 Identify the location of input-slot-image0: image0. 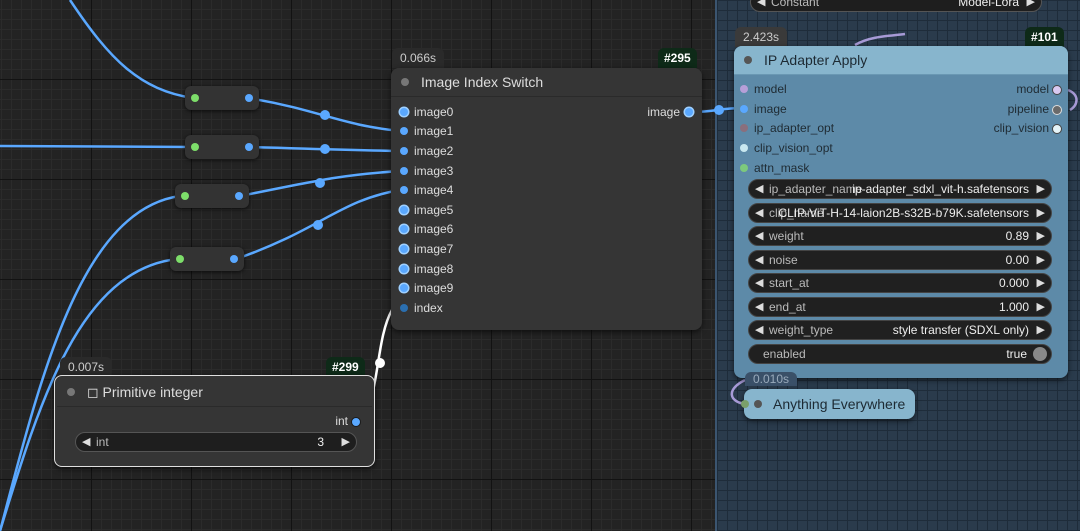
(424, 112).